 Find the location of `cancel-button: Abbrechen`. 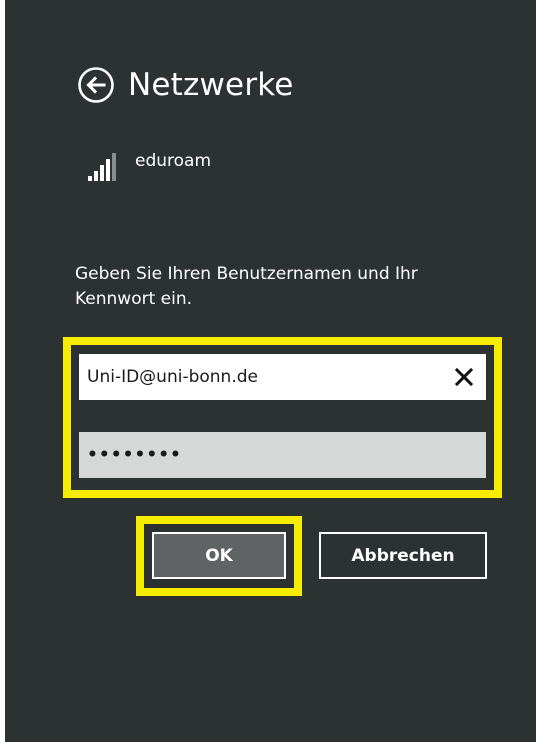

cancel-button: Abbrechen is located at coordinates (403, 555).